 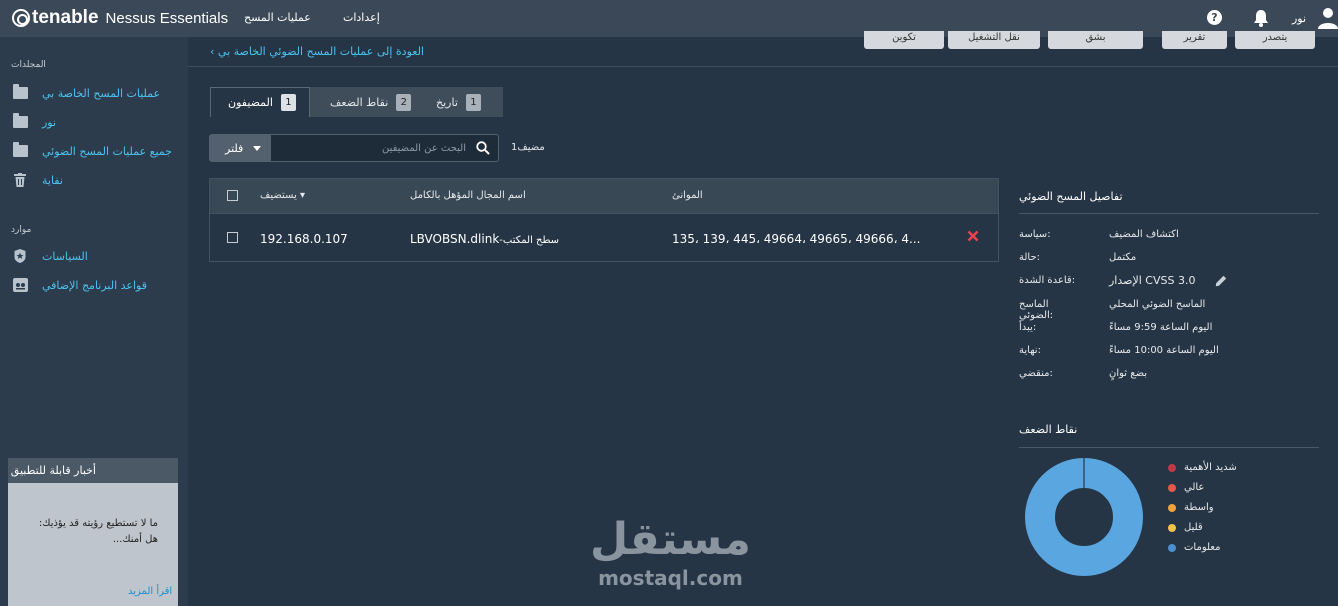 I want to click on sidebar-item-label: السياسات, so click(x=65, y=256).